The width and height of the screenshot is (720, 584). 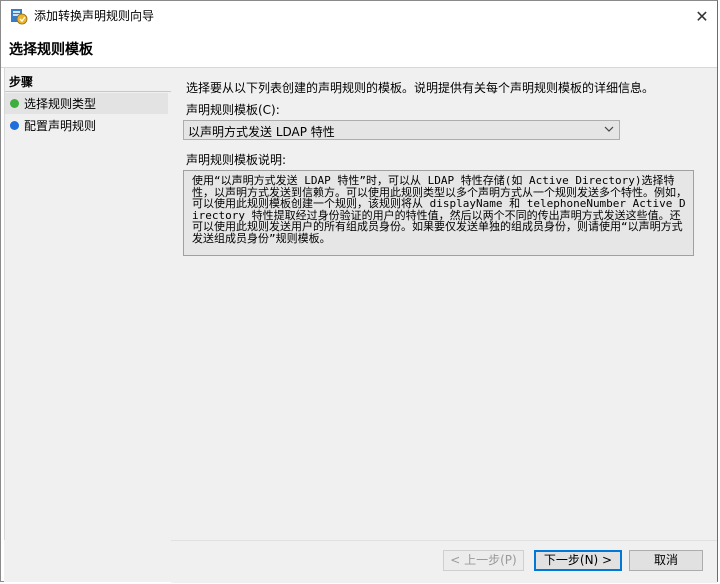 I want to click on next-button: 下一步(N) >, so click(x=578, y=560).